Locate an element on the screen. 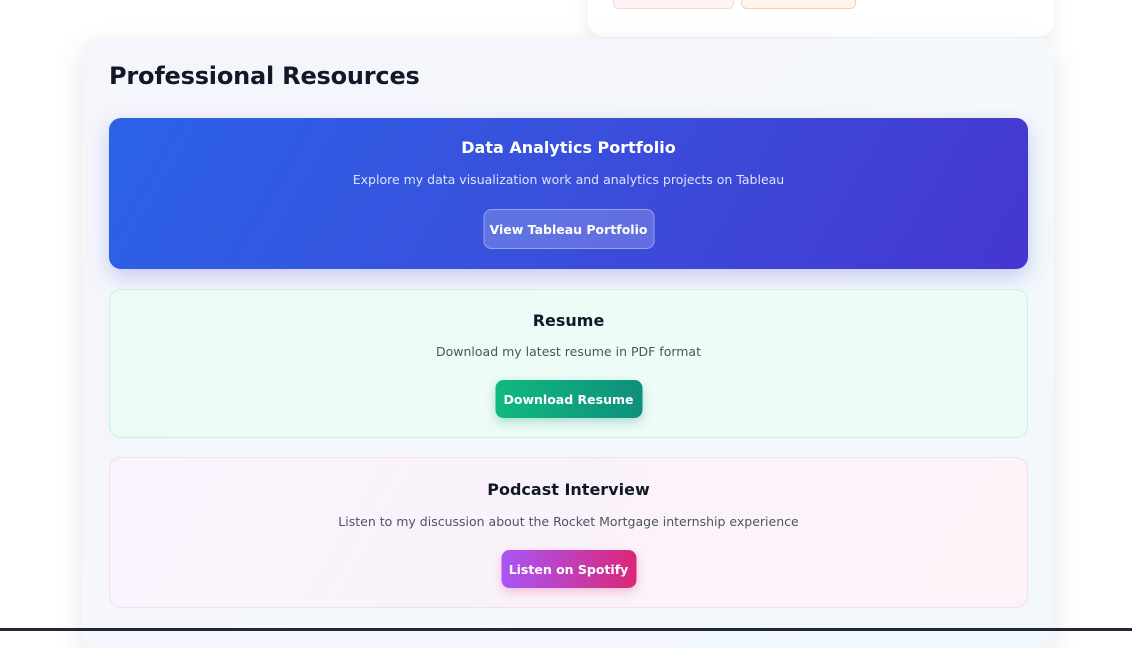 The image size is (1132, 648). card-title: Podcast Interview is located at coordinates (568, 489).